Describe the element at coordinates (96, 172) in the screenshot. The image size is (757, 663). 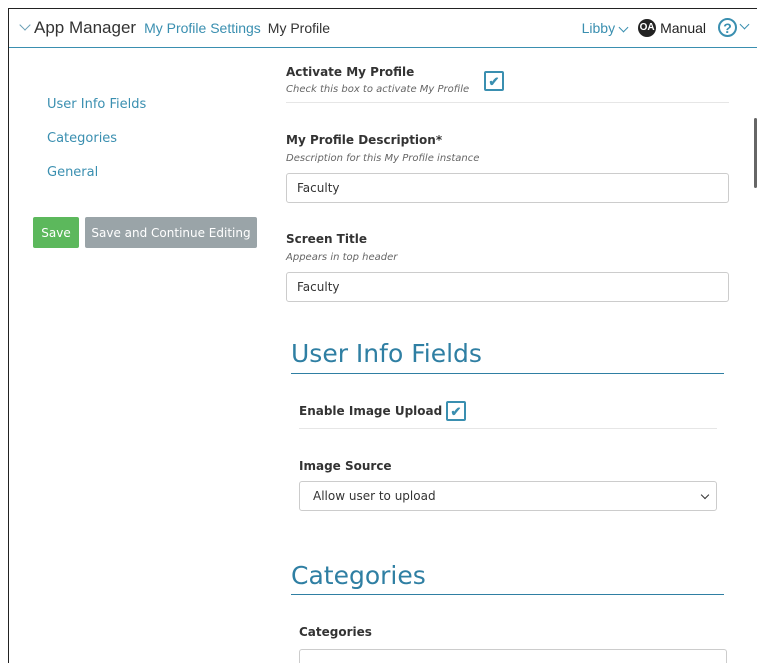
I see `sidebar-item-general: General` at that location.